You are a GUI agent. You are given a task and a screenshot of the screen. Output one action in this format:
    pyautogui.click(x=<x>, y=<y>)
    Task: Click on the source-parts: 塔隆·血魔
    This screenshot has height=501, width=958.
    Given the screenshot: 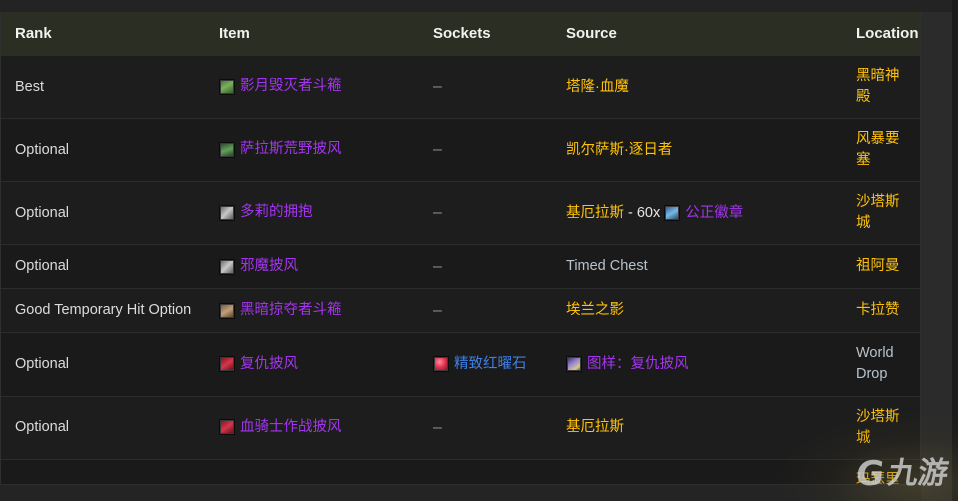 What is the action you would take?
    pyautogui.click(x=698, y=87)
    